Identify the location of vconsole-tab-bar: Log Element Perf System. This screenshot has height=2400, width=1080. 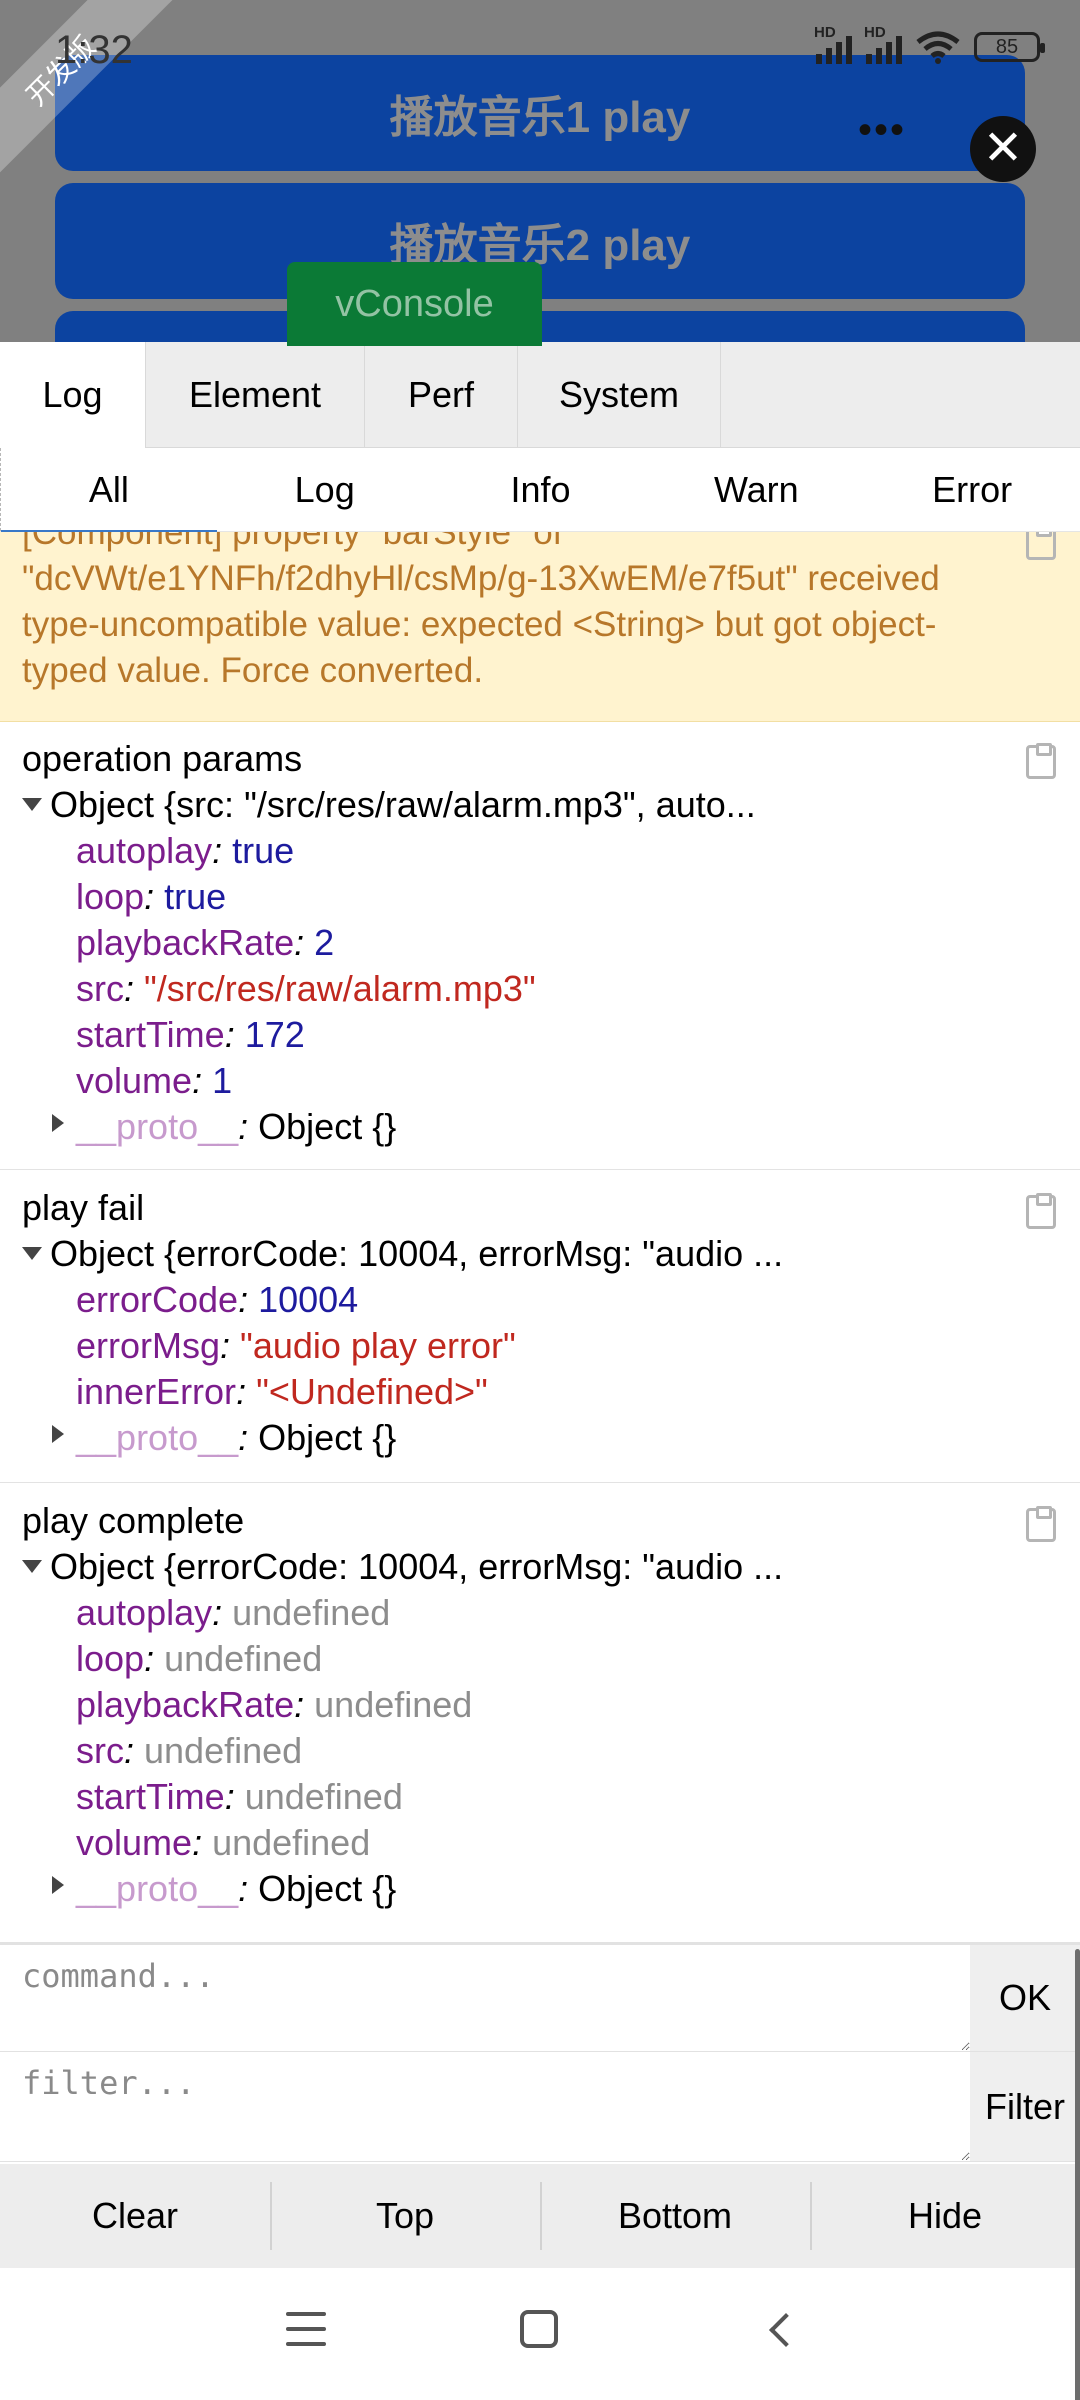
(540, 395).